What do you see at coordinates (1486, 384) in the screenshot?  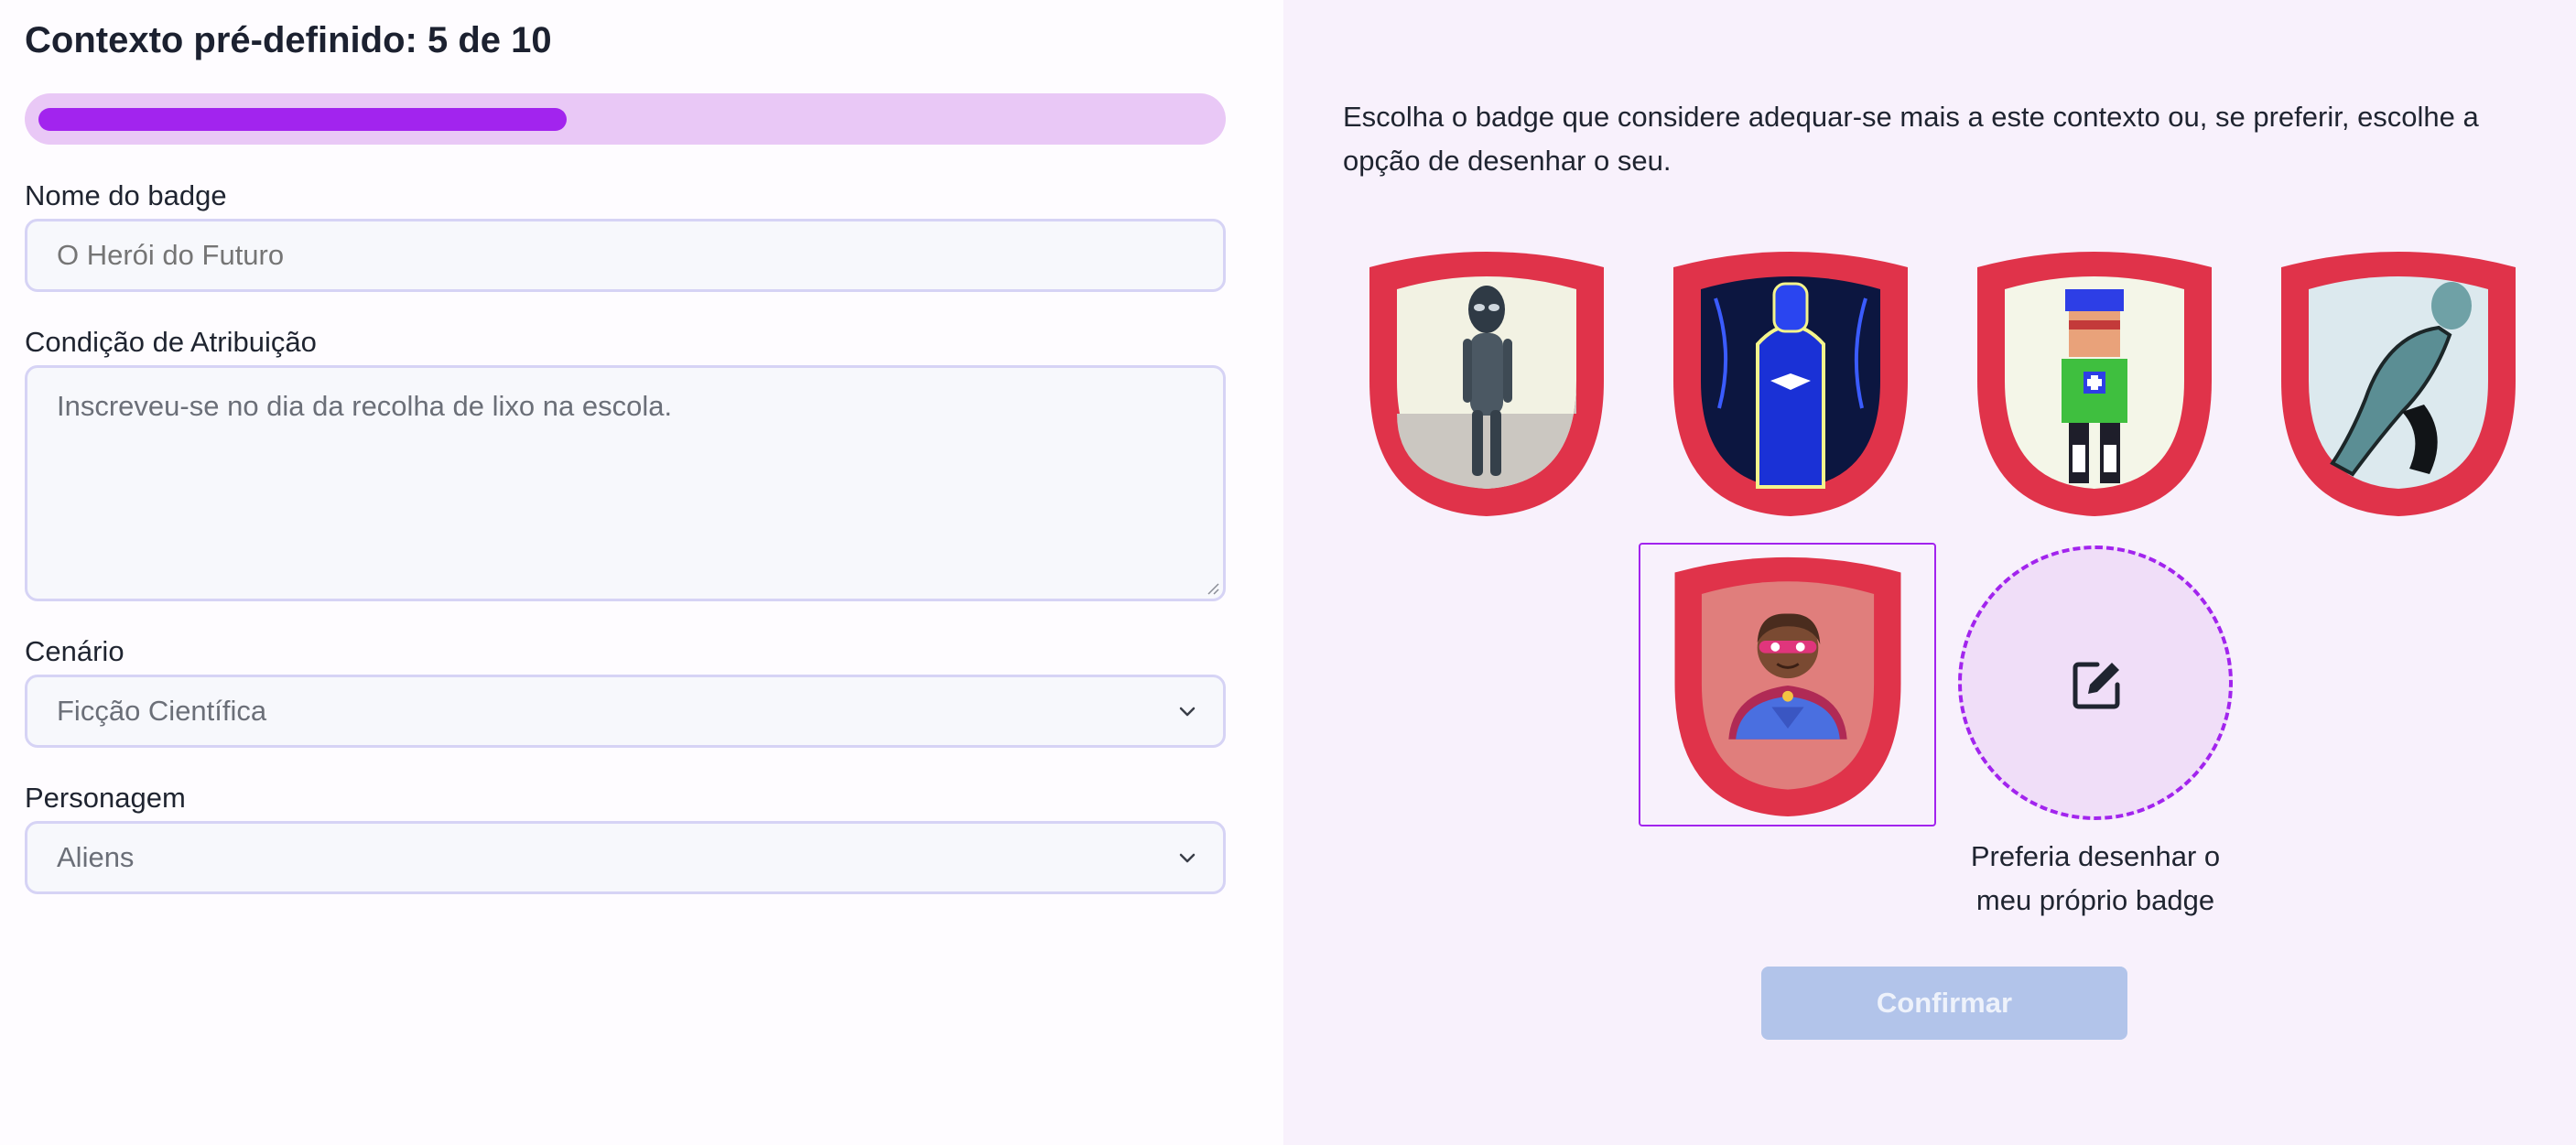 I see `grey-alien-badge-image` at bounding box center [1486, 384].